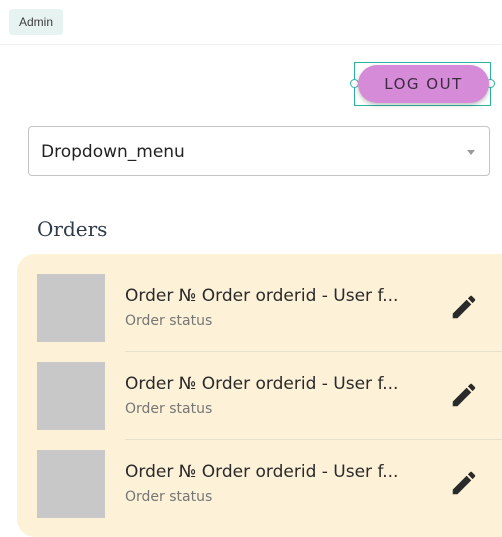 The image size is (502, 537). What do you see at coordinates (471, 152) in the screenshot?
I see `caret-down-icon` at bounding box center [471, 152].